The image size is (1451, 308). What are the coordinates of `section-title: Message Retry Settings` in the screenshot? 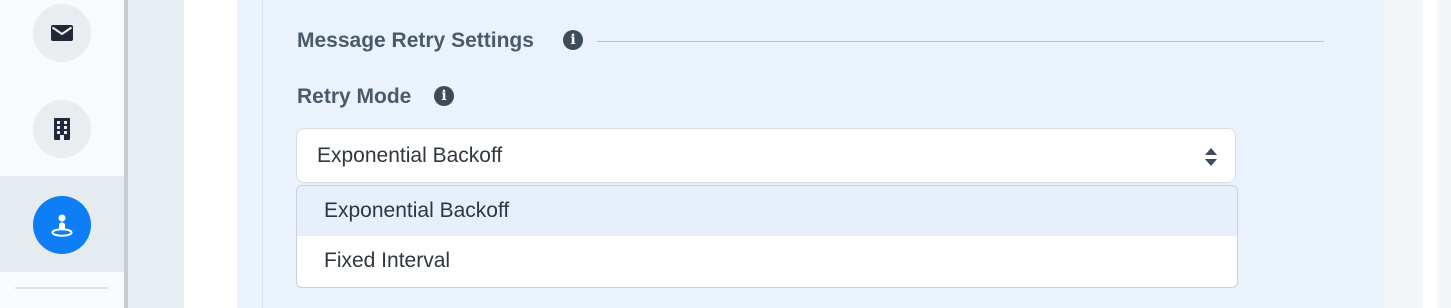 It's located at (415, 40).